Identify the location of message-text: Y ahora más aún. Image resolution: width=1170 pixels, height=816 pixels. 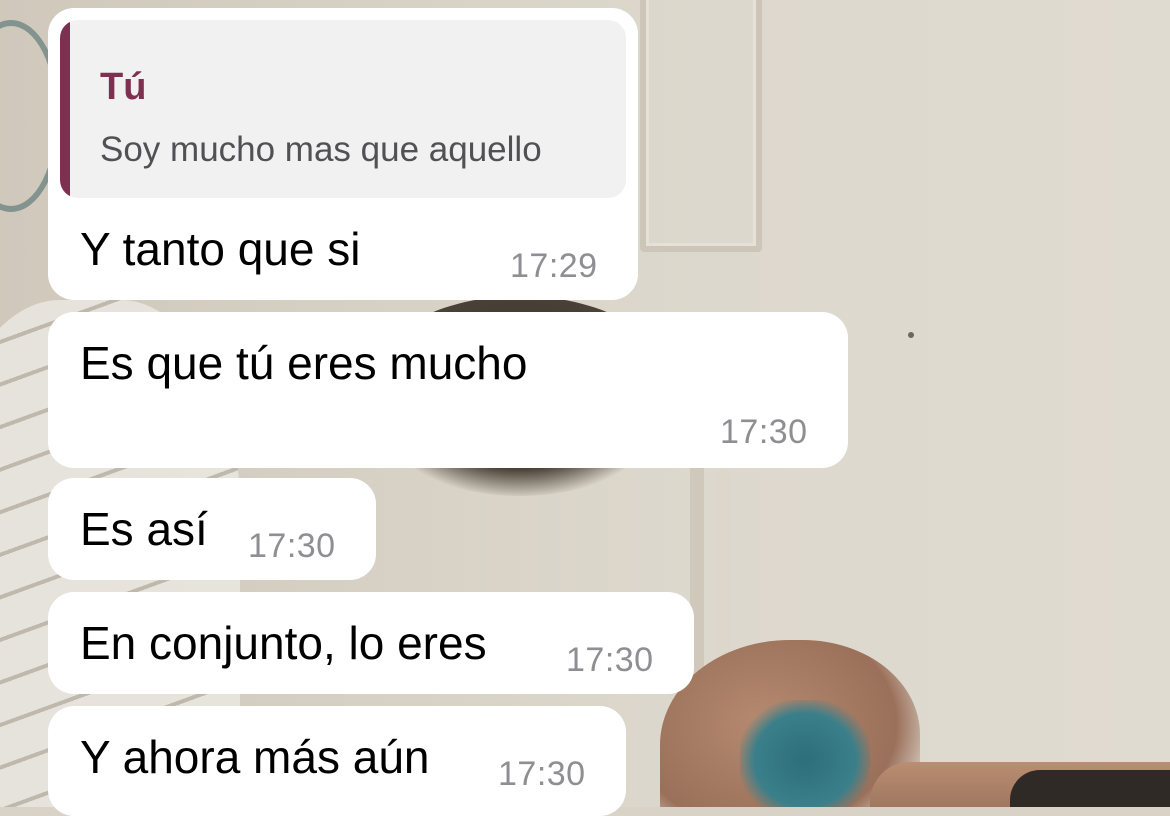
(255, 757).